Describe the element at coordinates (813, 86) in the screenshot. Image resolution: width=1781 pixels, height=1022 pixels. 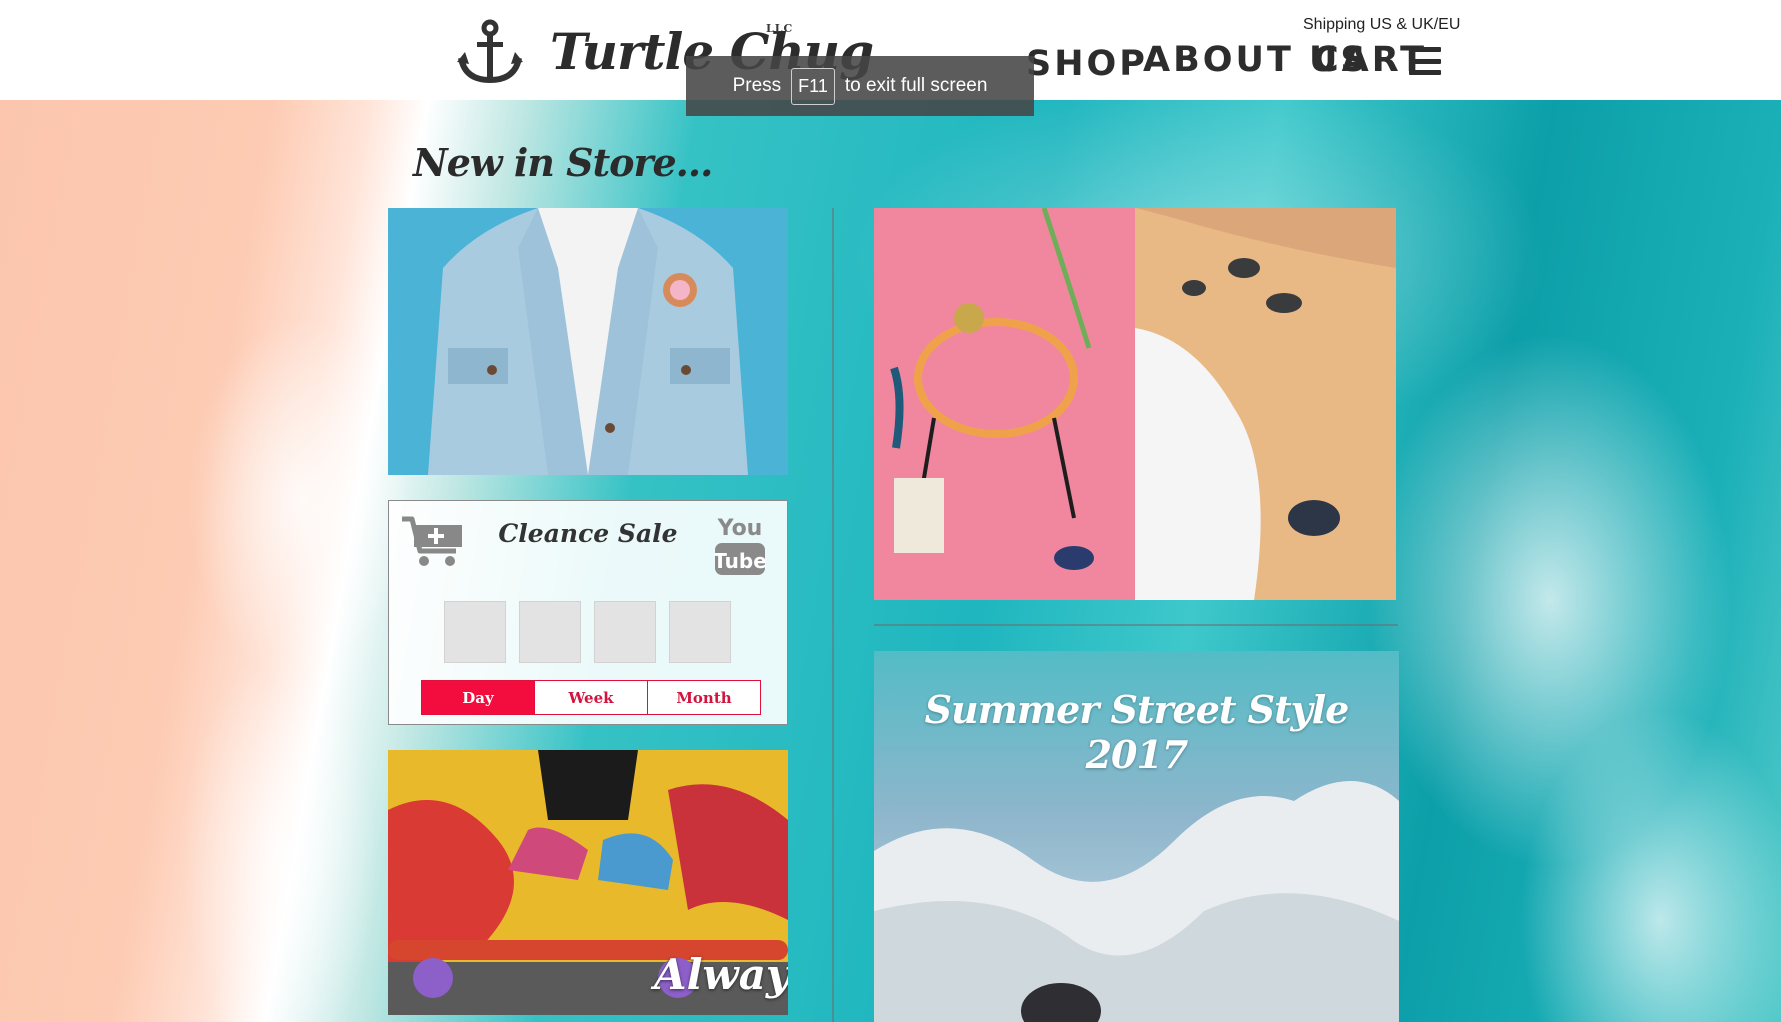
I see `f11-key: F11` at that location.